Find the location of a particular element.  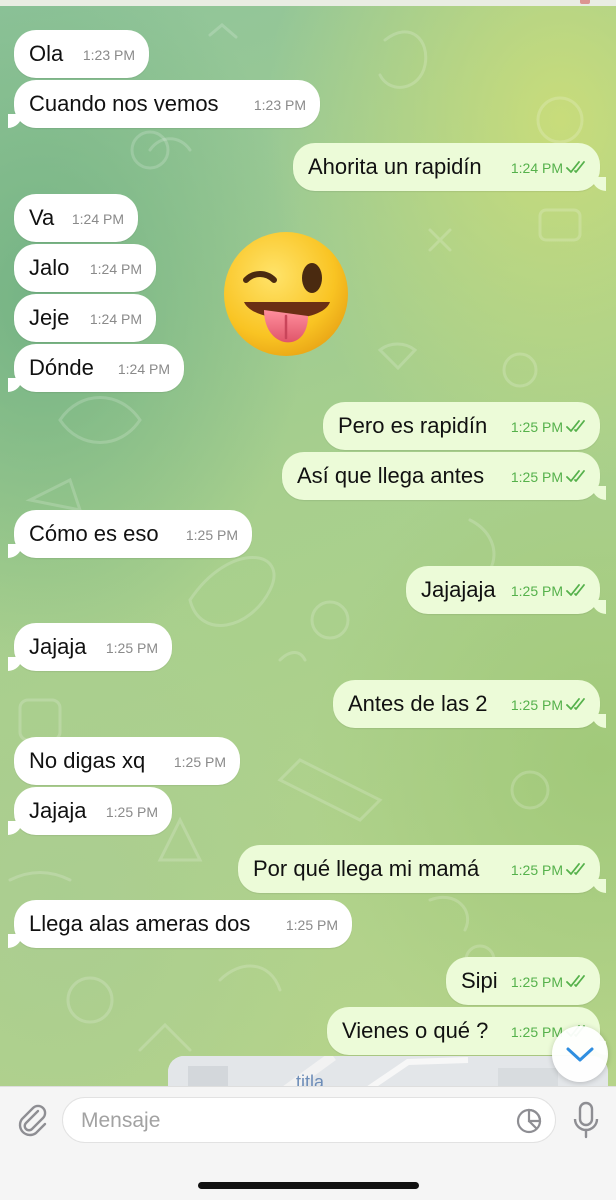

message-text: Ahorita un rapidín is located at coordinates (395, 166).